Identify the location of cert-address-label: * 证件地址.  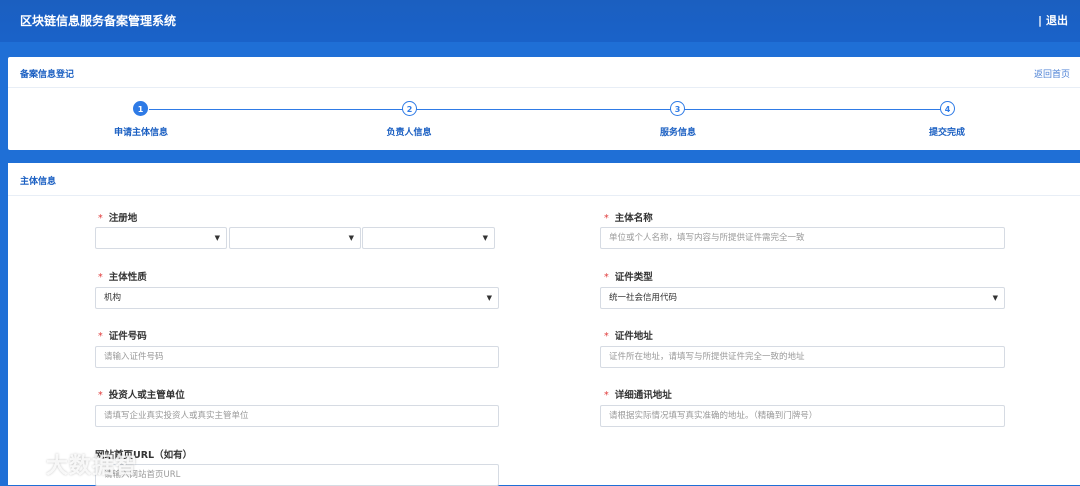
(628, 336).